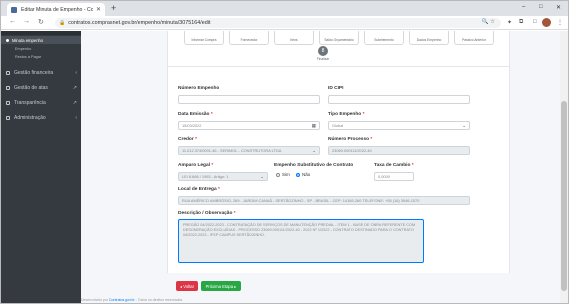 The height and width of the screenshot is (304, 569). I want to click on profile-avatar, so click(546, 22).